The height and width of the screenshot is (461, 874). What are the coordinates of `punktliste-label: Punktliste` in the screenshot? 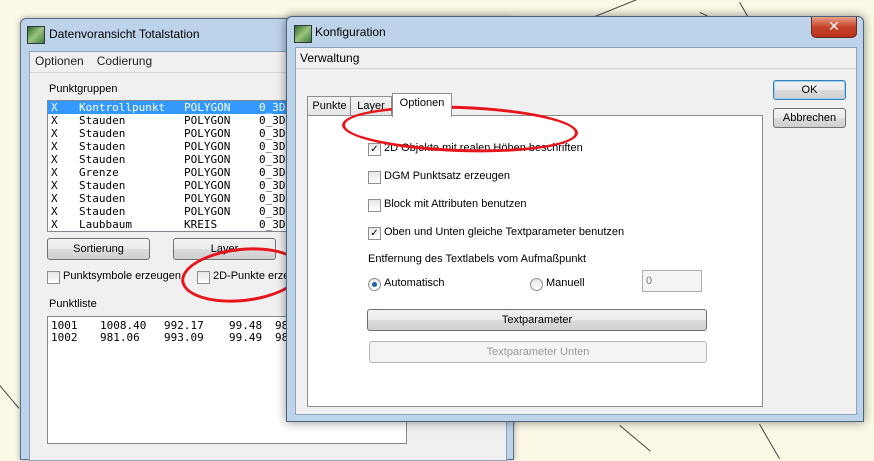 It's located at (73, 304).